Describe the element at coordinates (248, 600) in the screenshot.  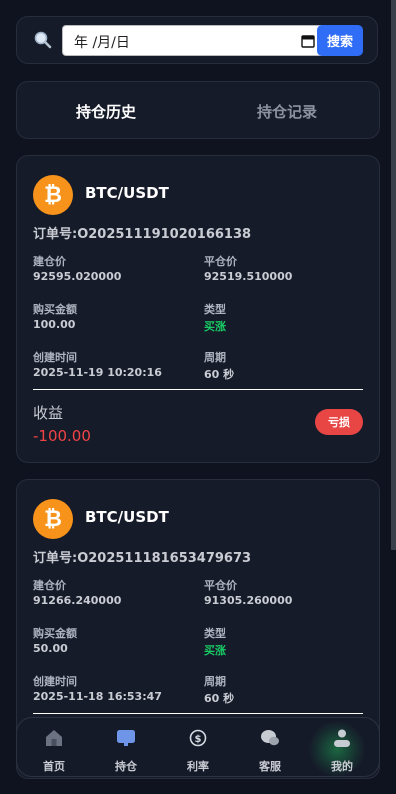
I see `close-price-value: 91305.260000` at that location.